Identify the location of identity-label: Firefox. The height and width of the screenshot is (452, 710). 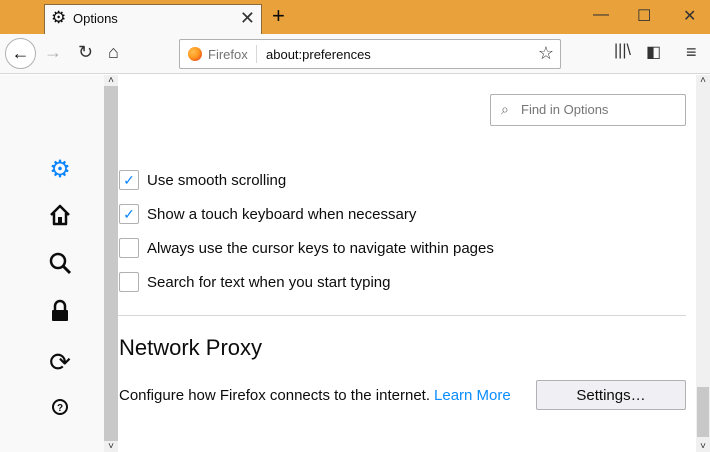
(228, 54).